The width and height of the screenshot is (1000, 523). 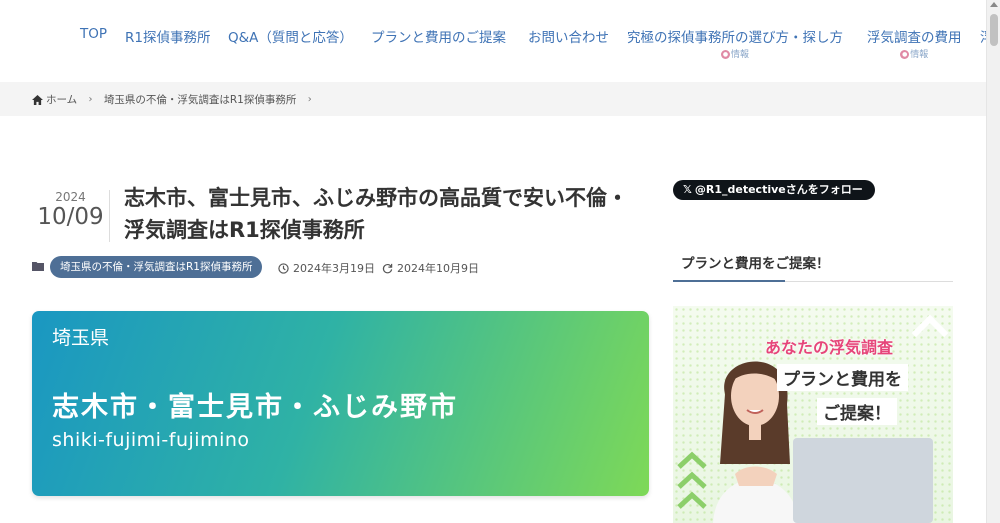 I want to click on banner-line-3: ご提案！, so click(x=857, y=411).